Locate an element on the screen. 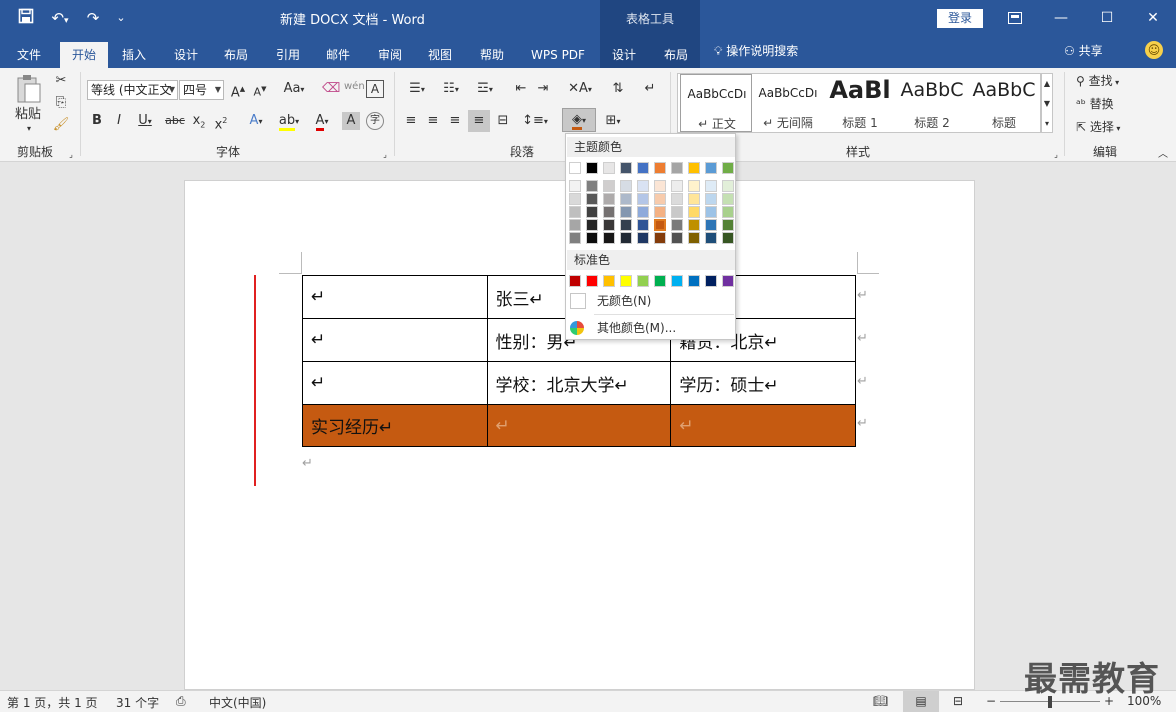  text-effects-icon: A▾ is located at coordinates (256, 121).